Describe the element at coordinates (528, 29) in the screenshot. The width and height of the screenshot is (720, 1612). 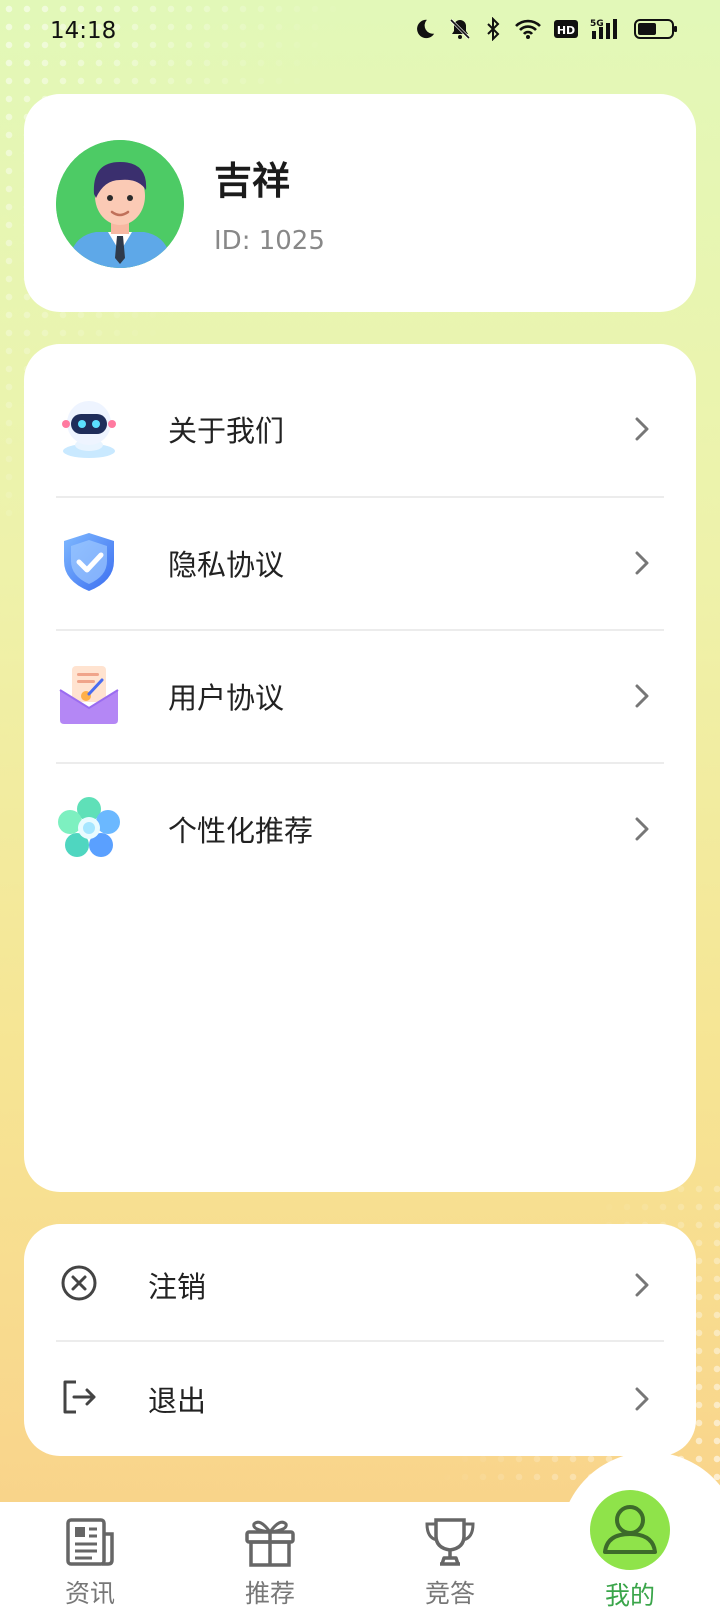
I see `wifi-icon` at that location.